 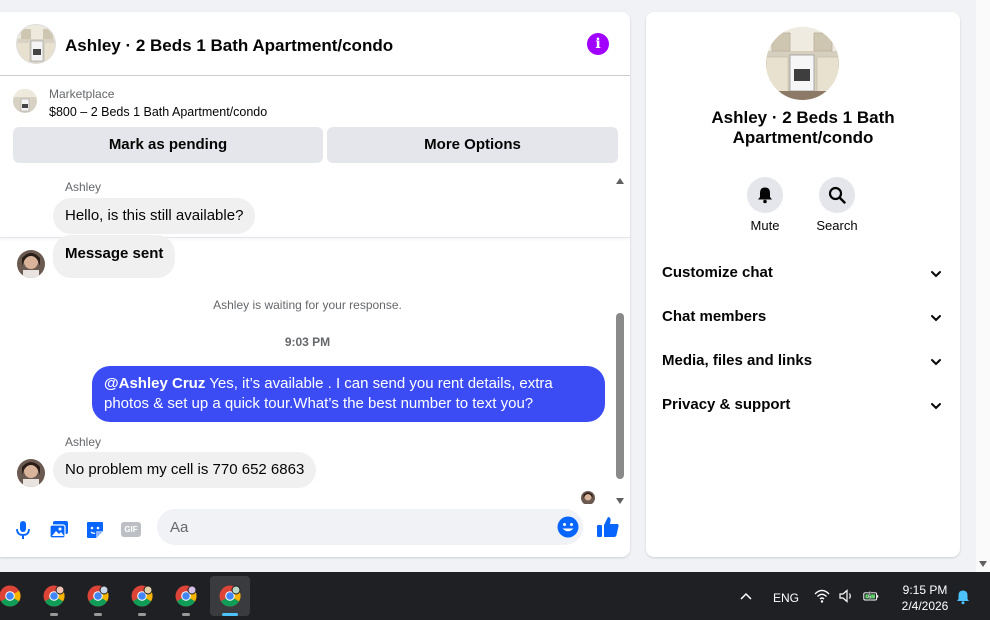 What do you see at coordinates (786, 598) in the screenshot?
I see `language-indicator: ENG` at bounding box center [786, 598].